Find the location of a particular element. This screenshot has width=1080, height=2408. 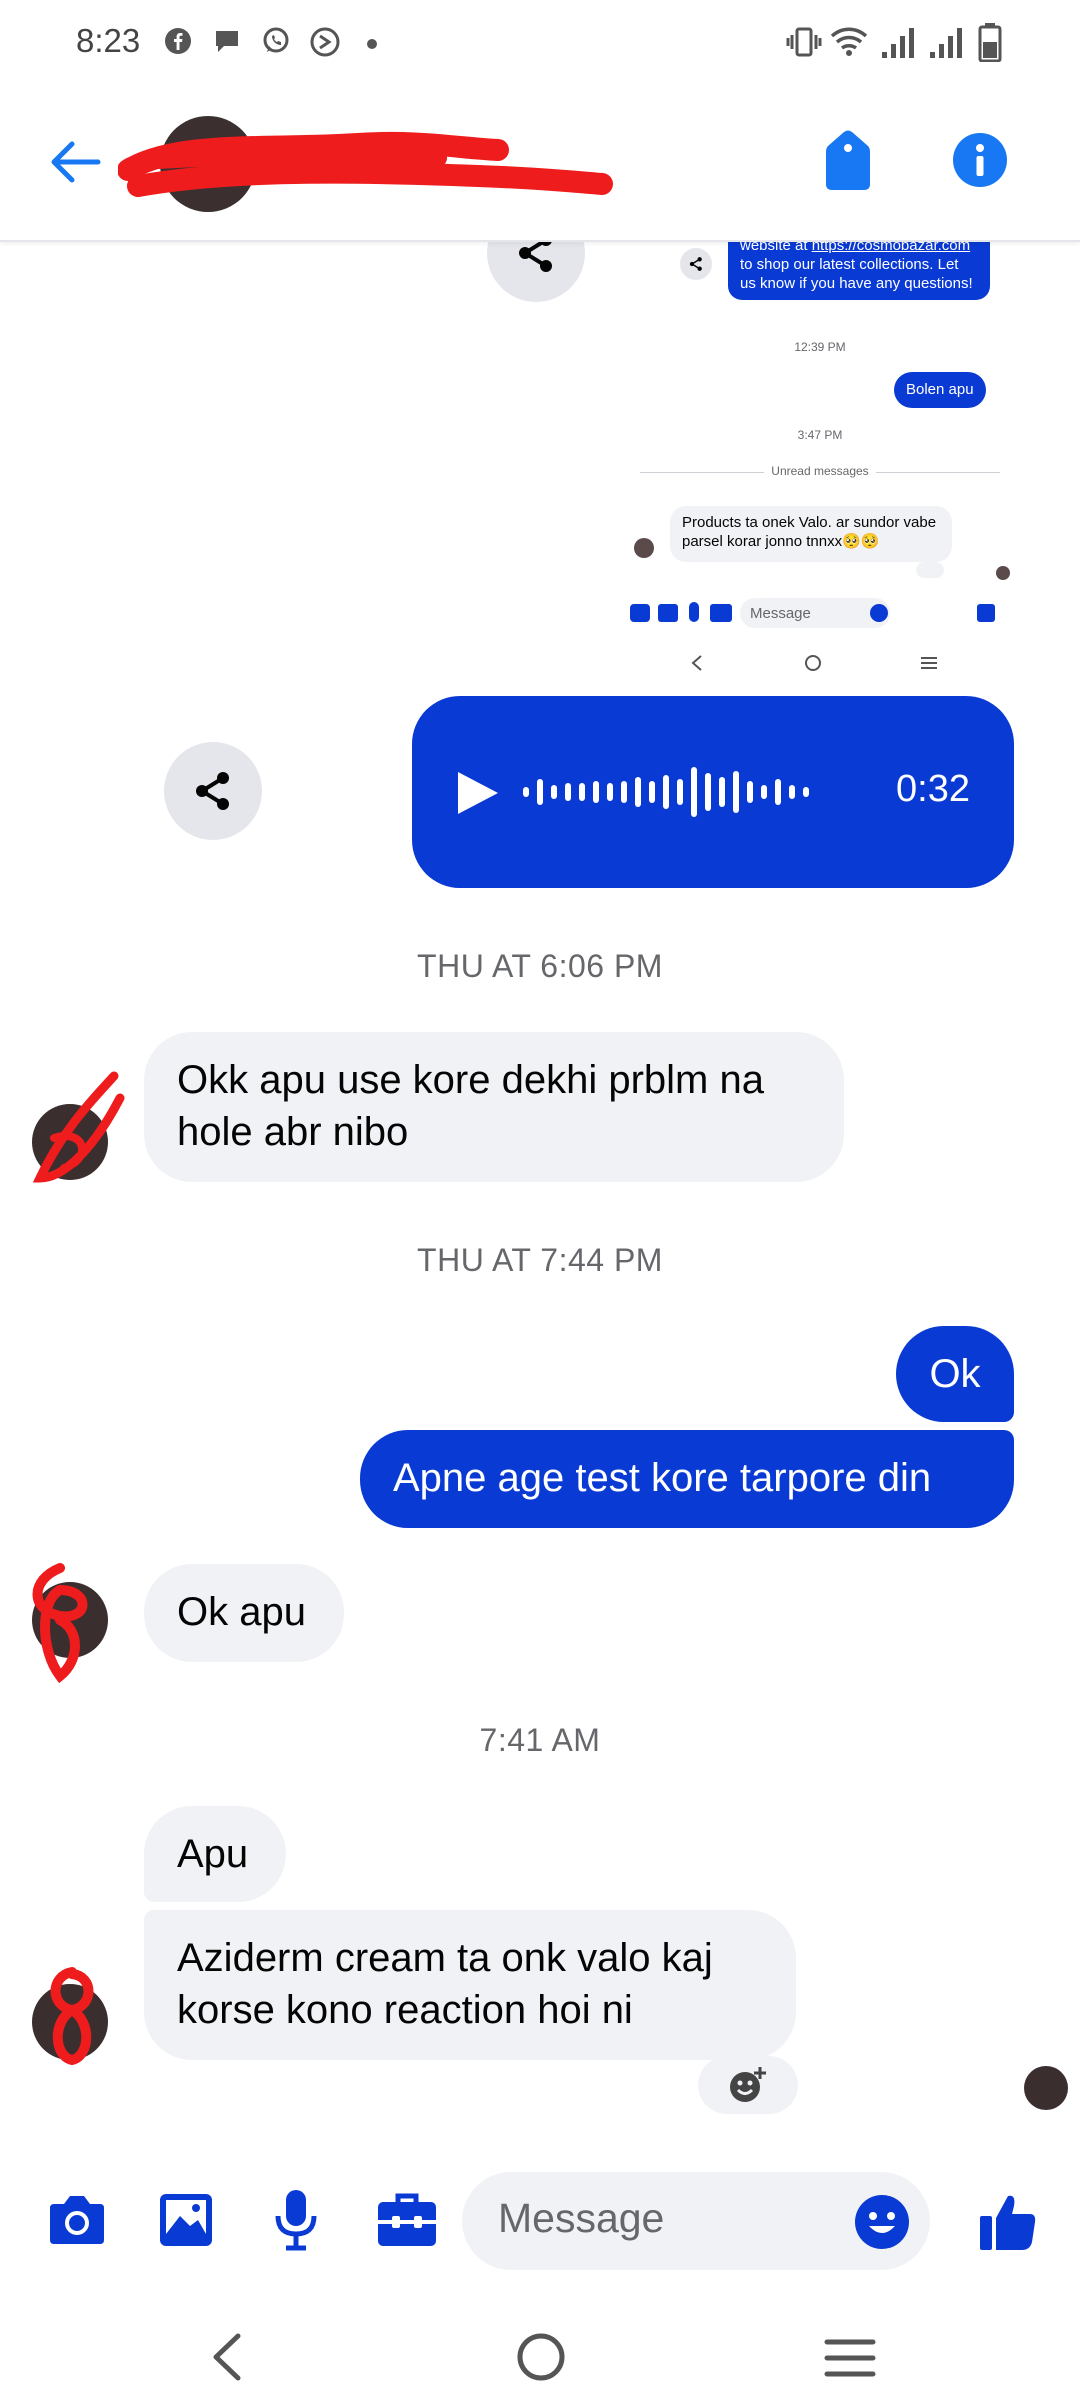

share-icon is located at coordinates (212, 791).